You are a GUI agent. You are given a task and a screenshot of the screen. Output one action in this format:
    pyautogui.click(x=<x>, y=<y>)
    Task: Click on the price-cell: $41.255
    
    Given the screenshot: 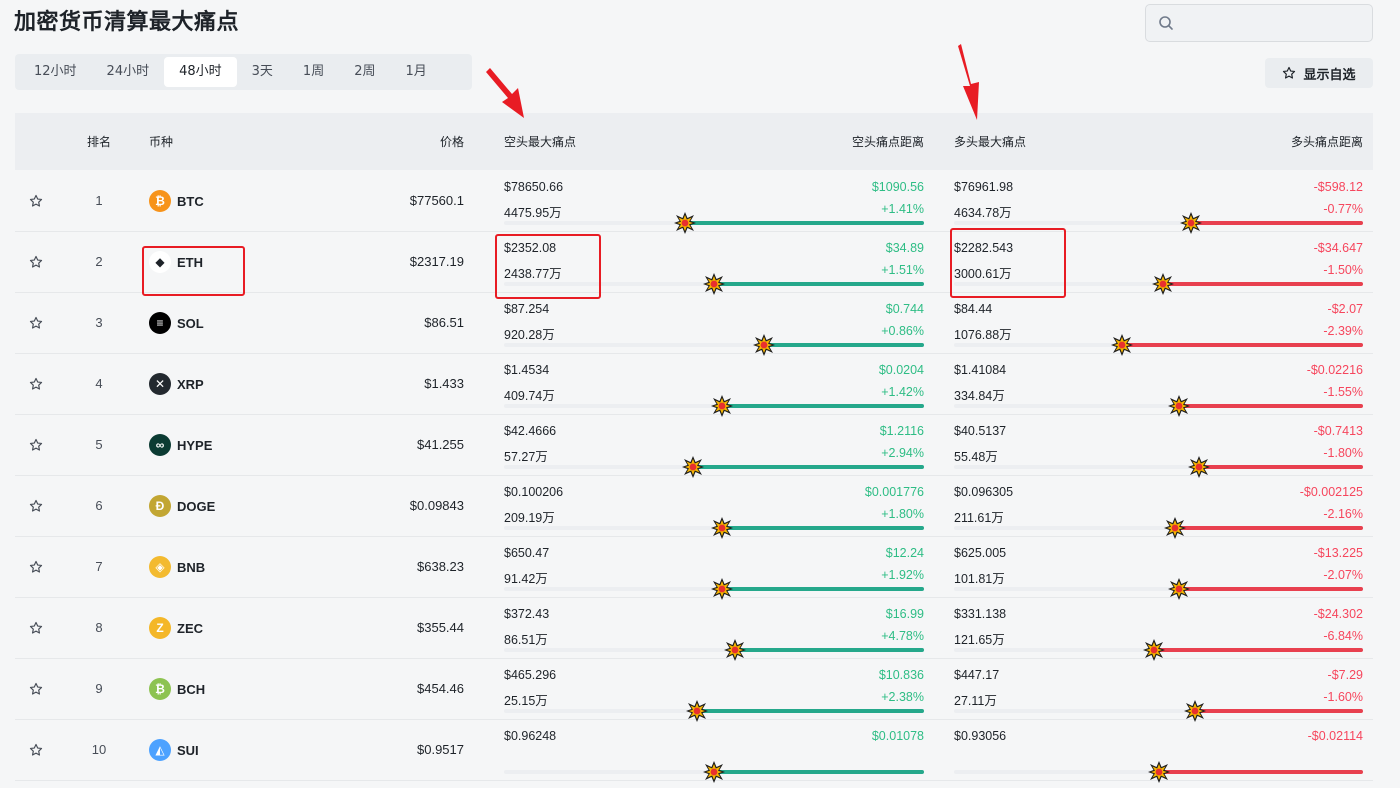 What is the action you would take?
    pyautogui.click(x=440, y=444)
    